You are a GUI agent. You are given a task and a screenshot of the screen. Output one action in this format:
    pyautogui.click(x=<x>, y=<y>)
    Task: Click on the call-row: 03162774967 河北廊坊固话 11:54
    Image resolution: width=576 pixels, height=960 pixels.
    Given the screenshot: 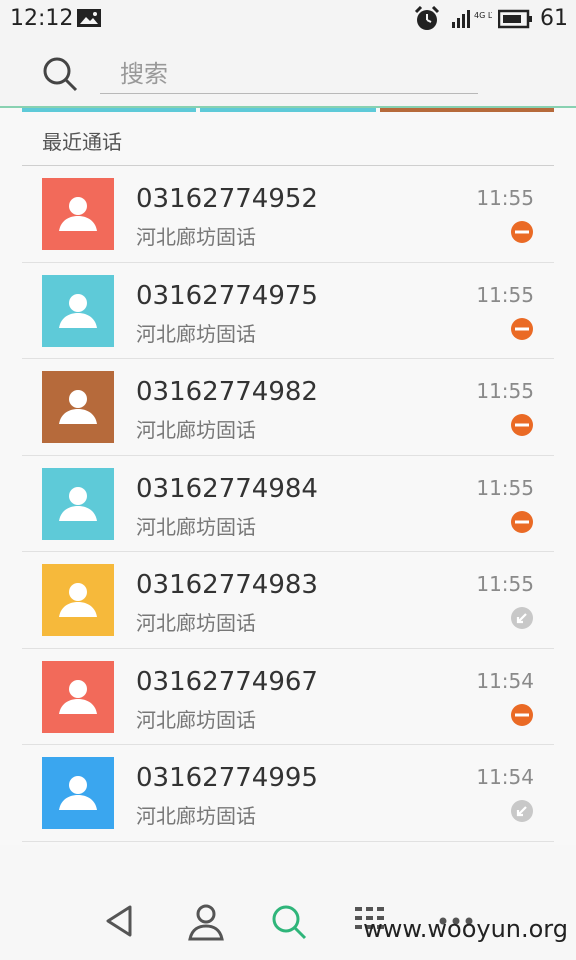 What is the action you would take?
    pyautogui.click(x=288, y=697)
    